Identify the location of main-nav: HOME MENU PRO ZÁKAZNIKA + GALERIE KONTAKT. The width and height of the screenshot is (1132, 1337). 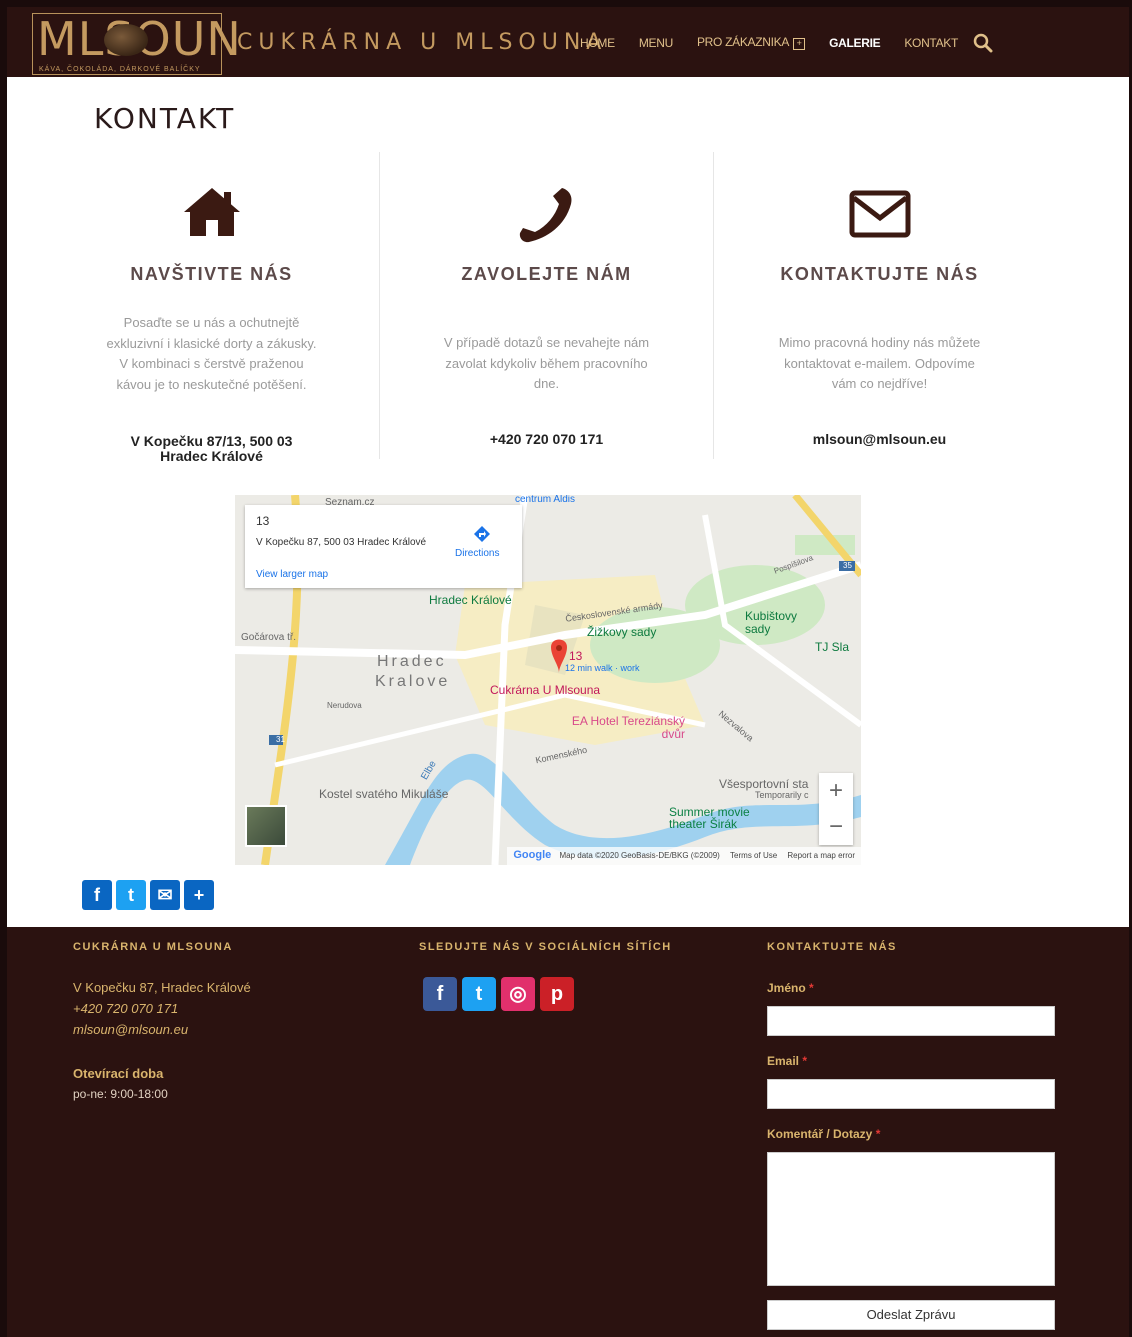
(781, 42).